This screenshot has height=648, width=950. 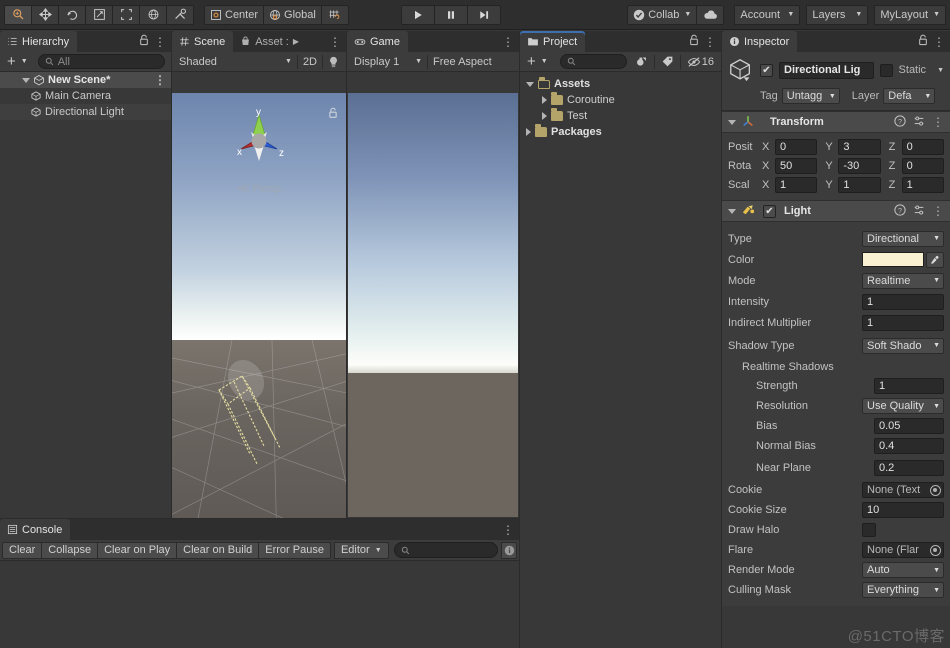 I want to click on tab-inspector: Inspector, so click(x=760, y=41).